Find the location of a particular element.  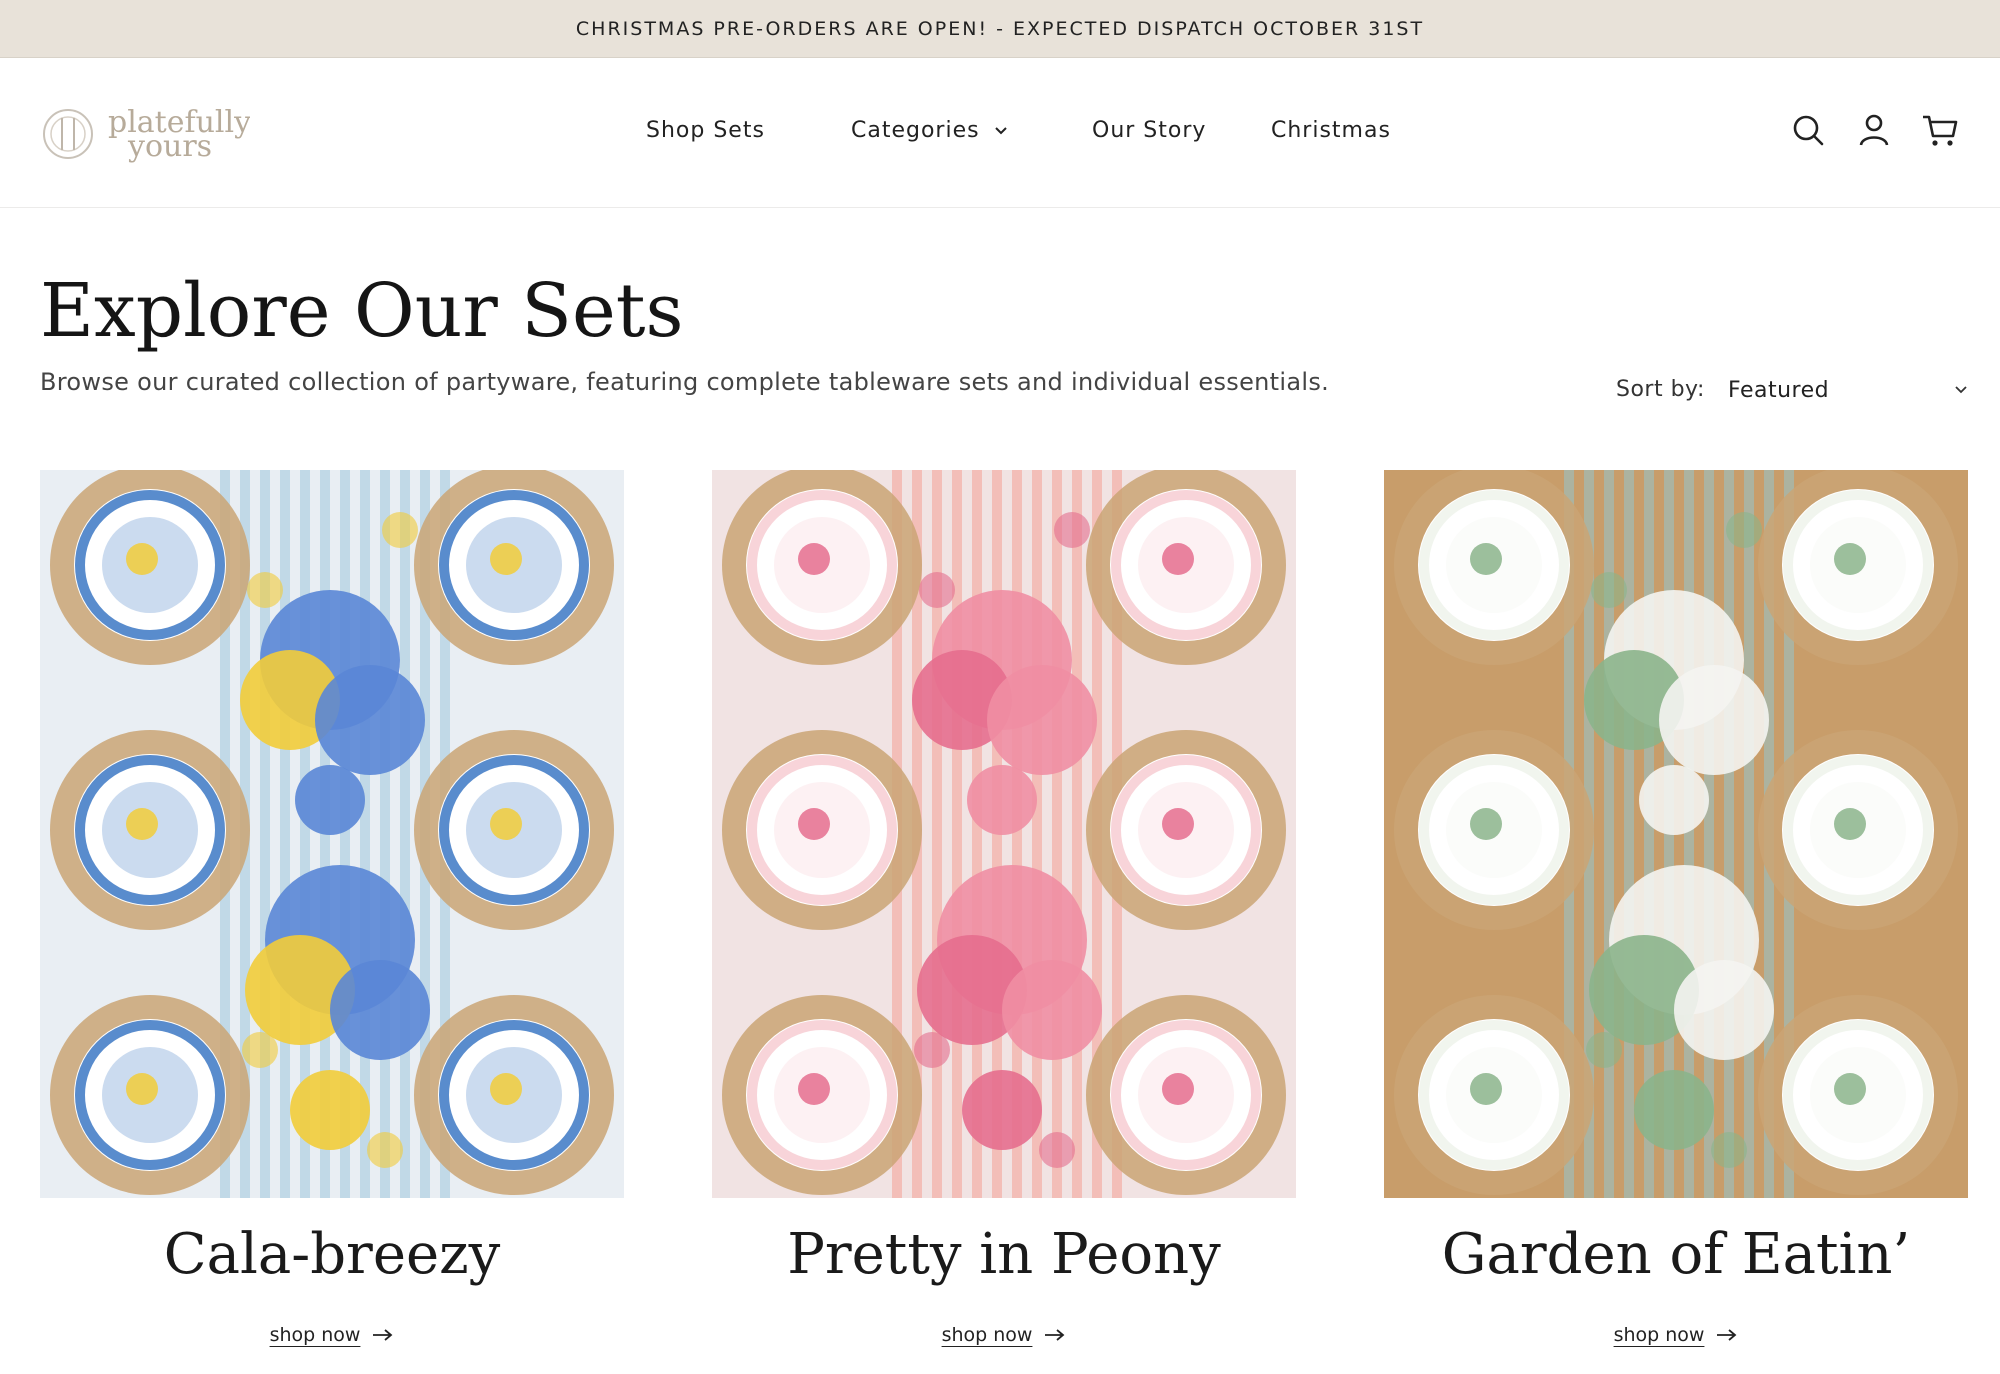

sort-selected-value: Featured is located at coordinates (1779, 390).